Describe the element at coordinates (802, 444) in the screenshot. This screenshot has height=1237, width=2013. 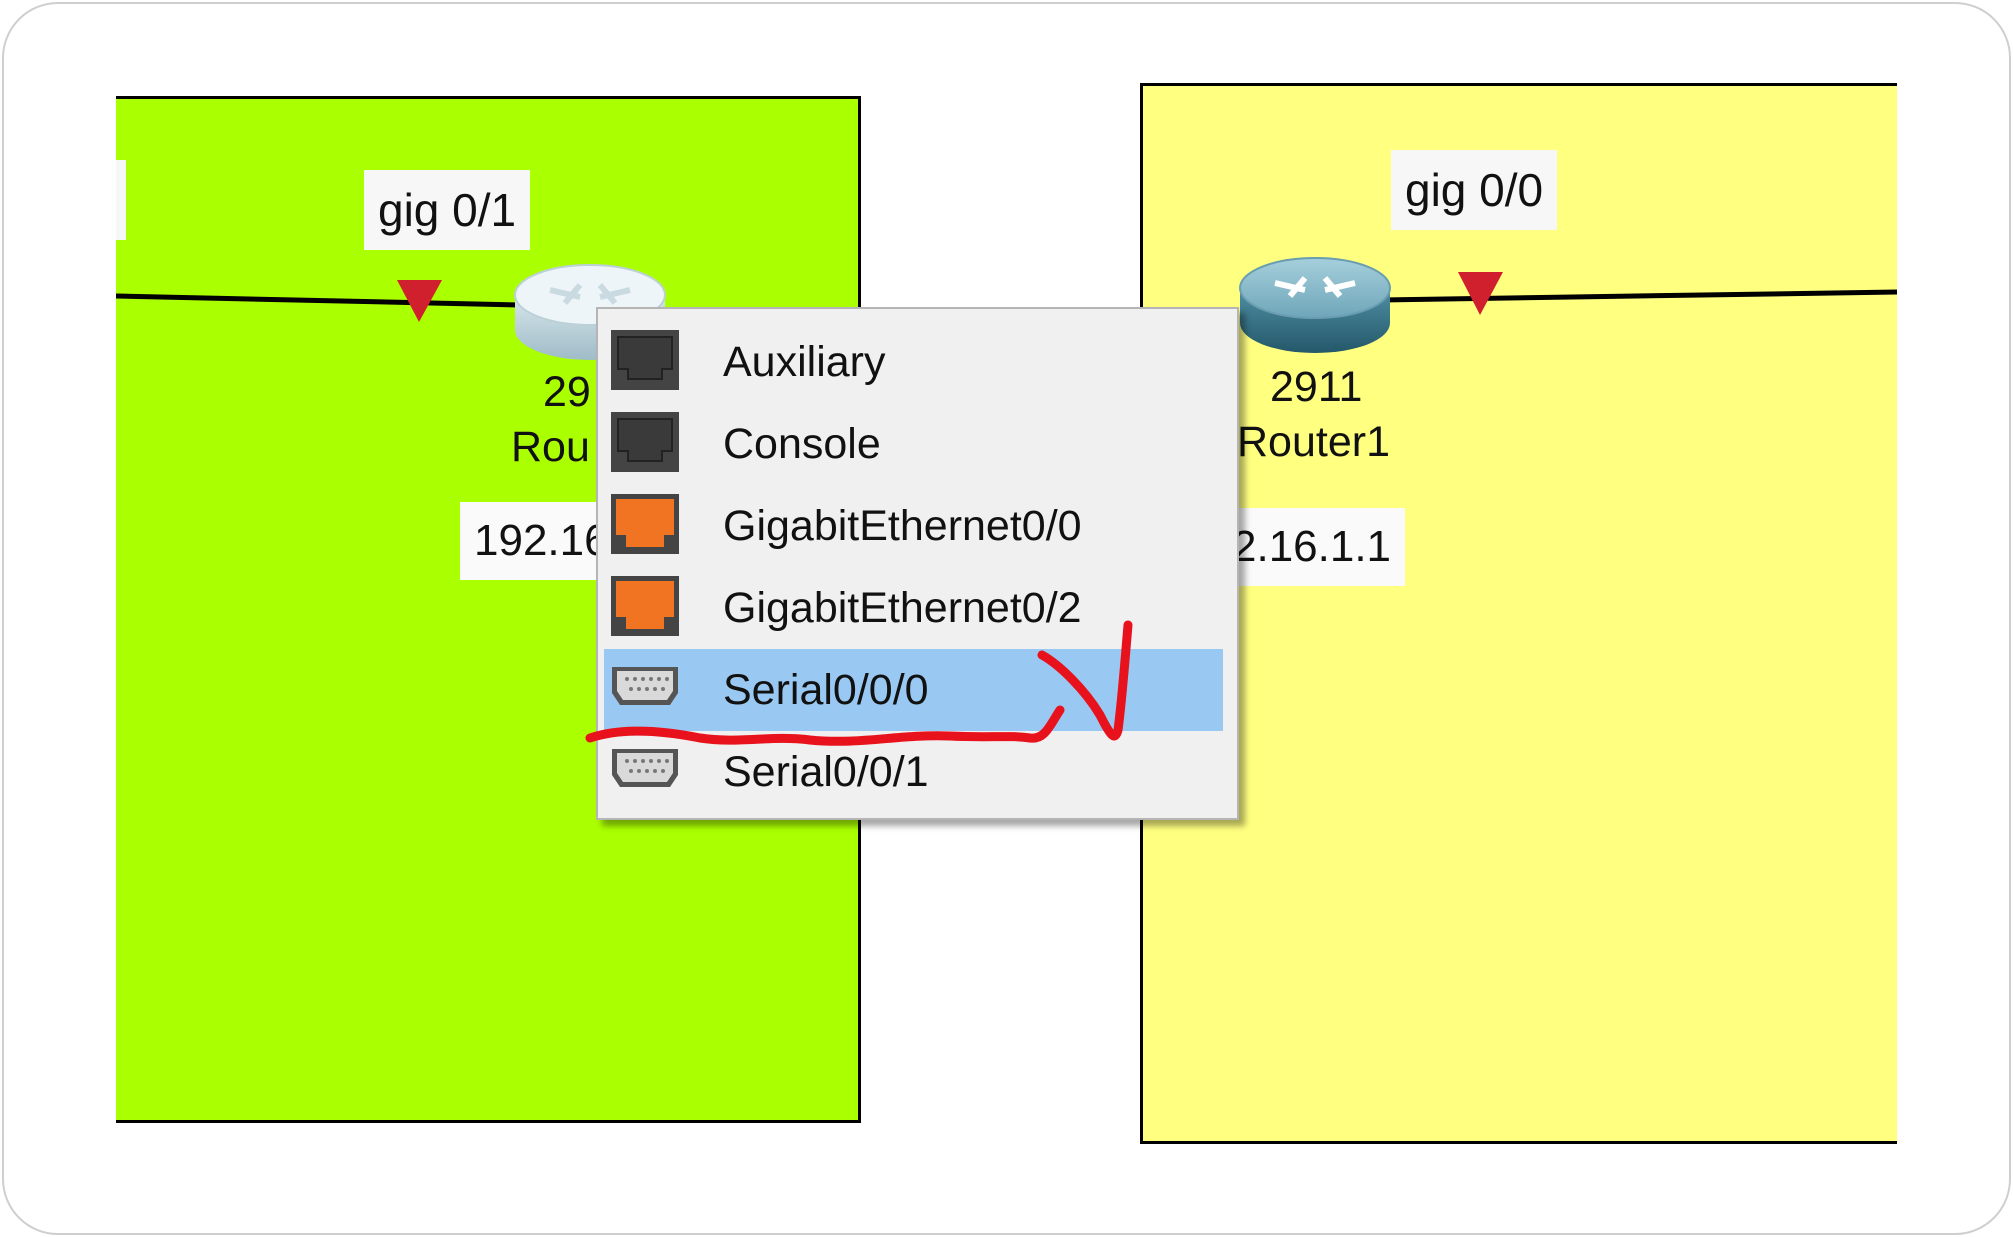
I see `menu-item-label: Console` at that location.